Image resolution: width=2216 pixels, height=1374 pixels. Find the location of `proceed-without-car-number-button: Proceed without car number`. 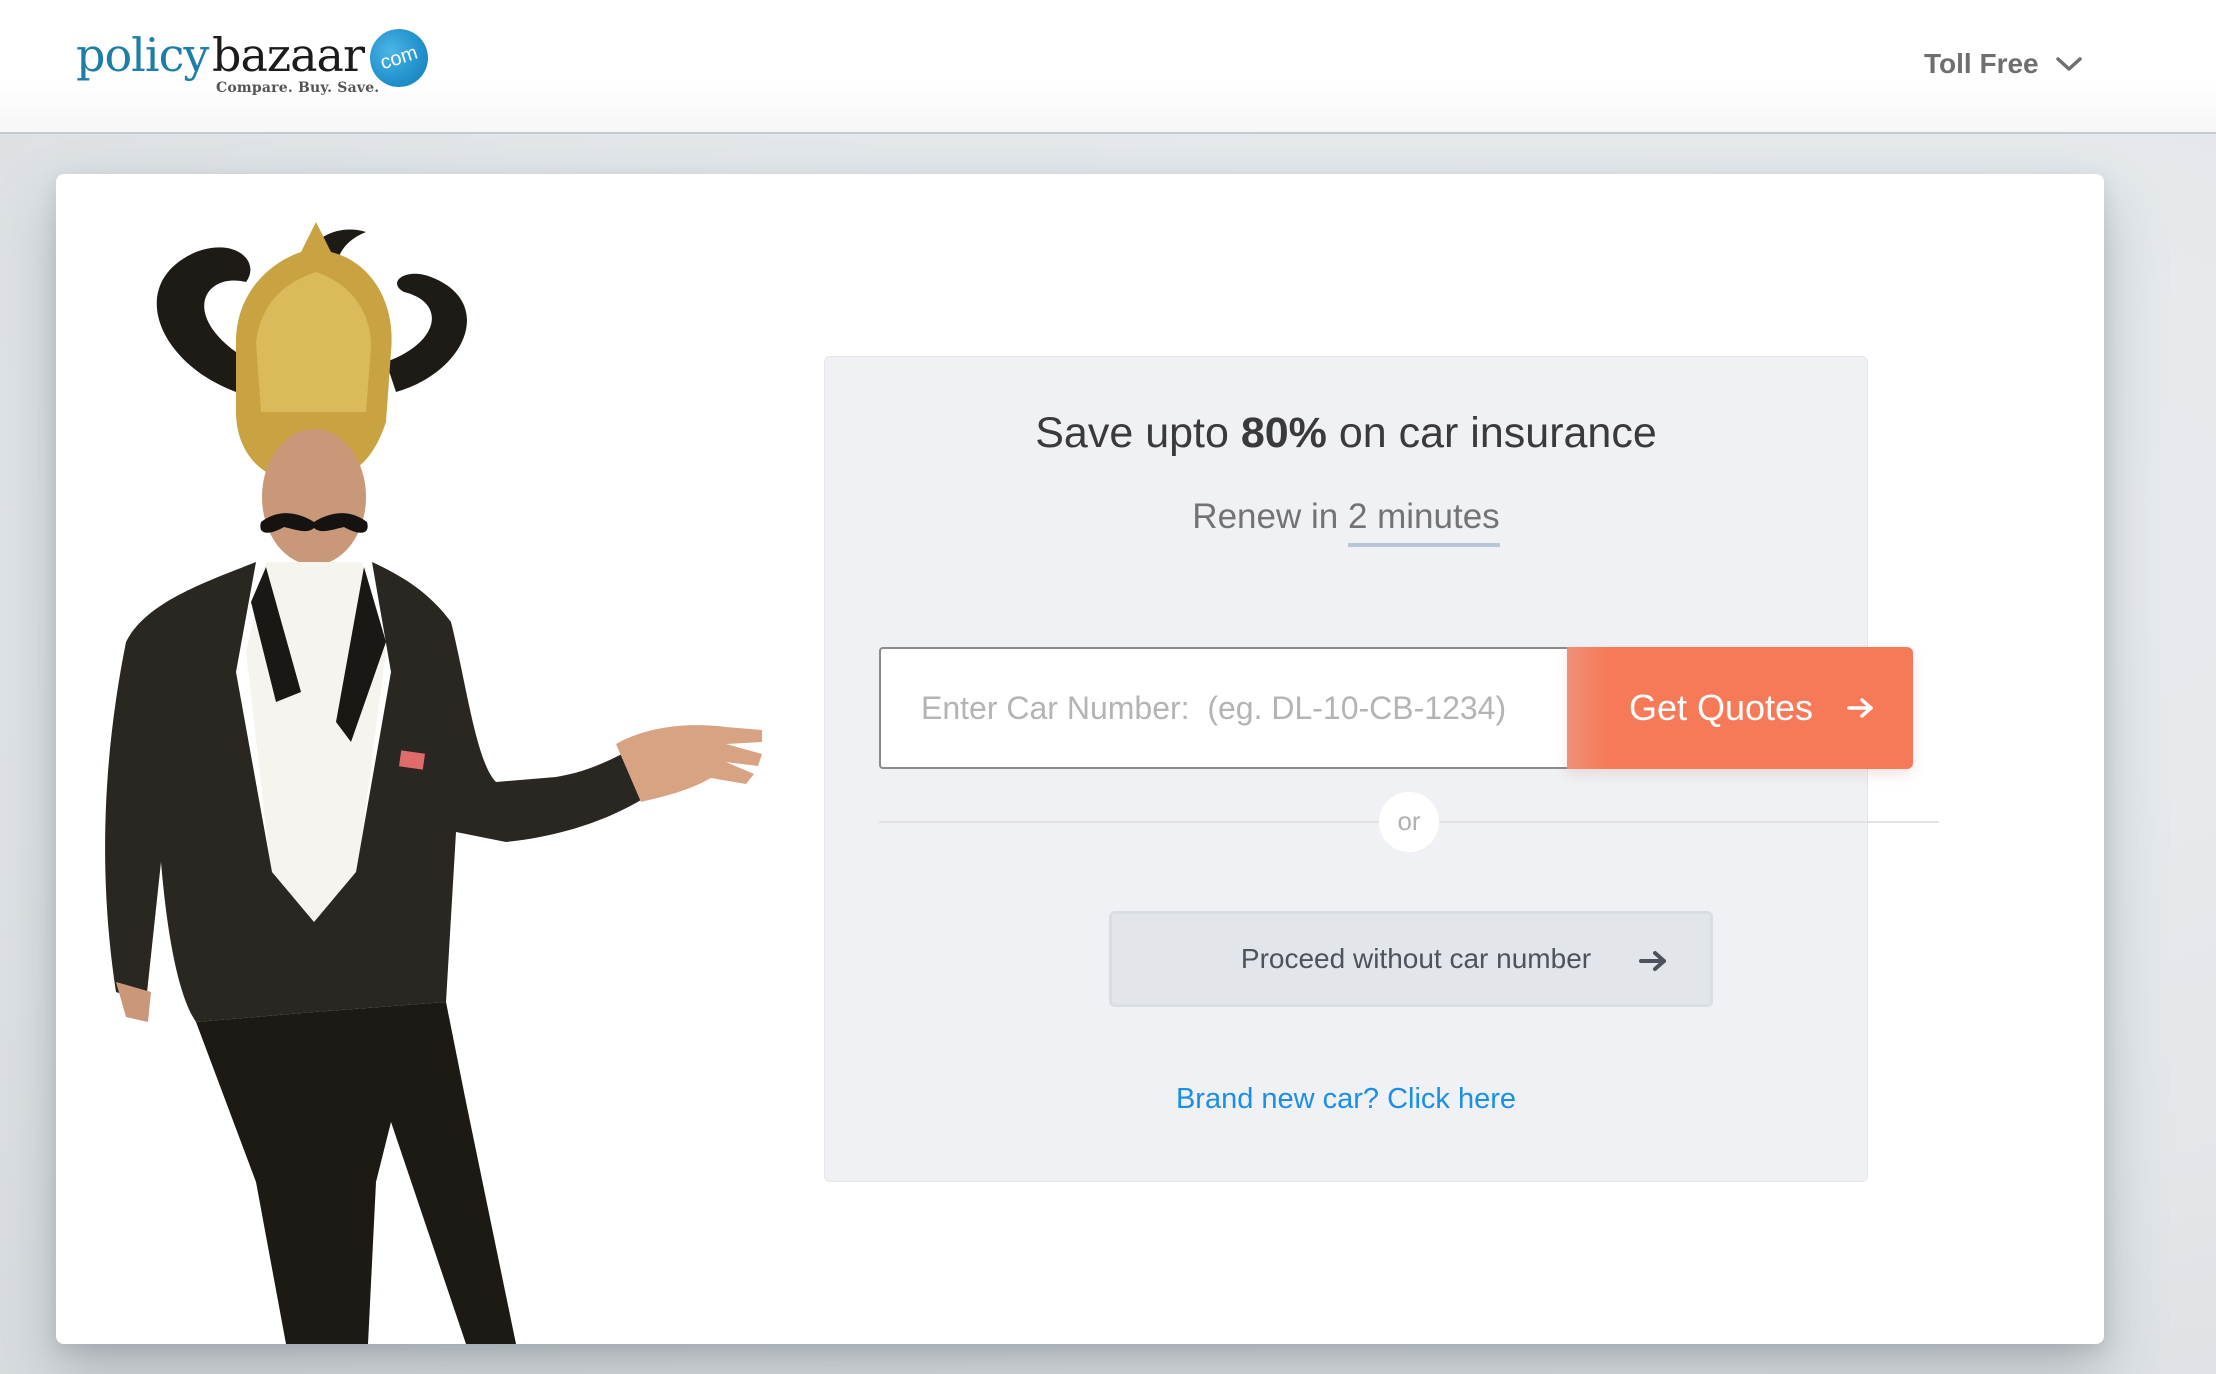

proceed-without-car-number-button: Proceed without car number is located at coordinates (1411, 959).